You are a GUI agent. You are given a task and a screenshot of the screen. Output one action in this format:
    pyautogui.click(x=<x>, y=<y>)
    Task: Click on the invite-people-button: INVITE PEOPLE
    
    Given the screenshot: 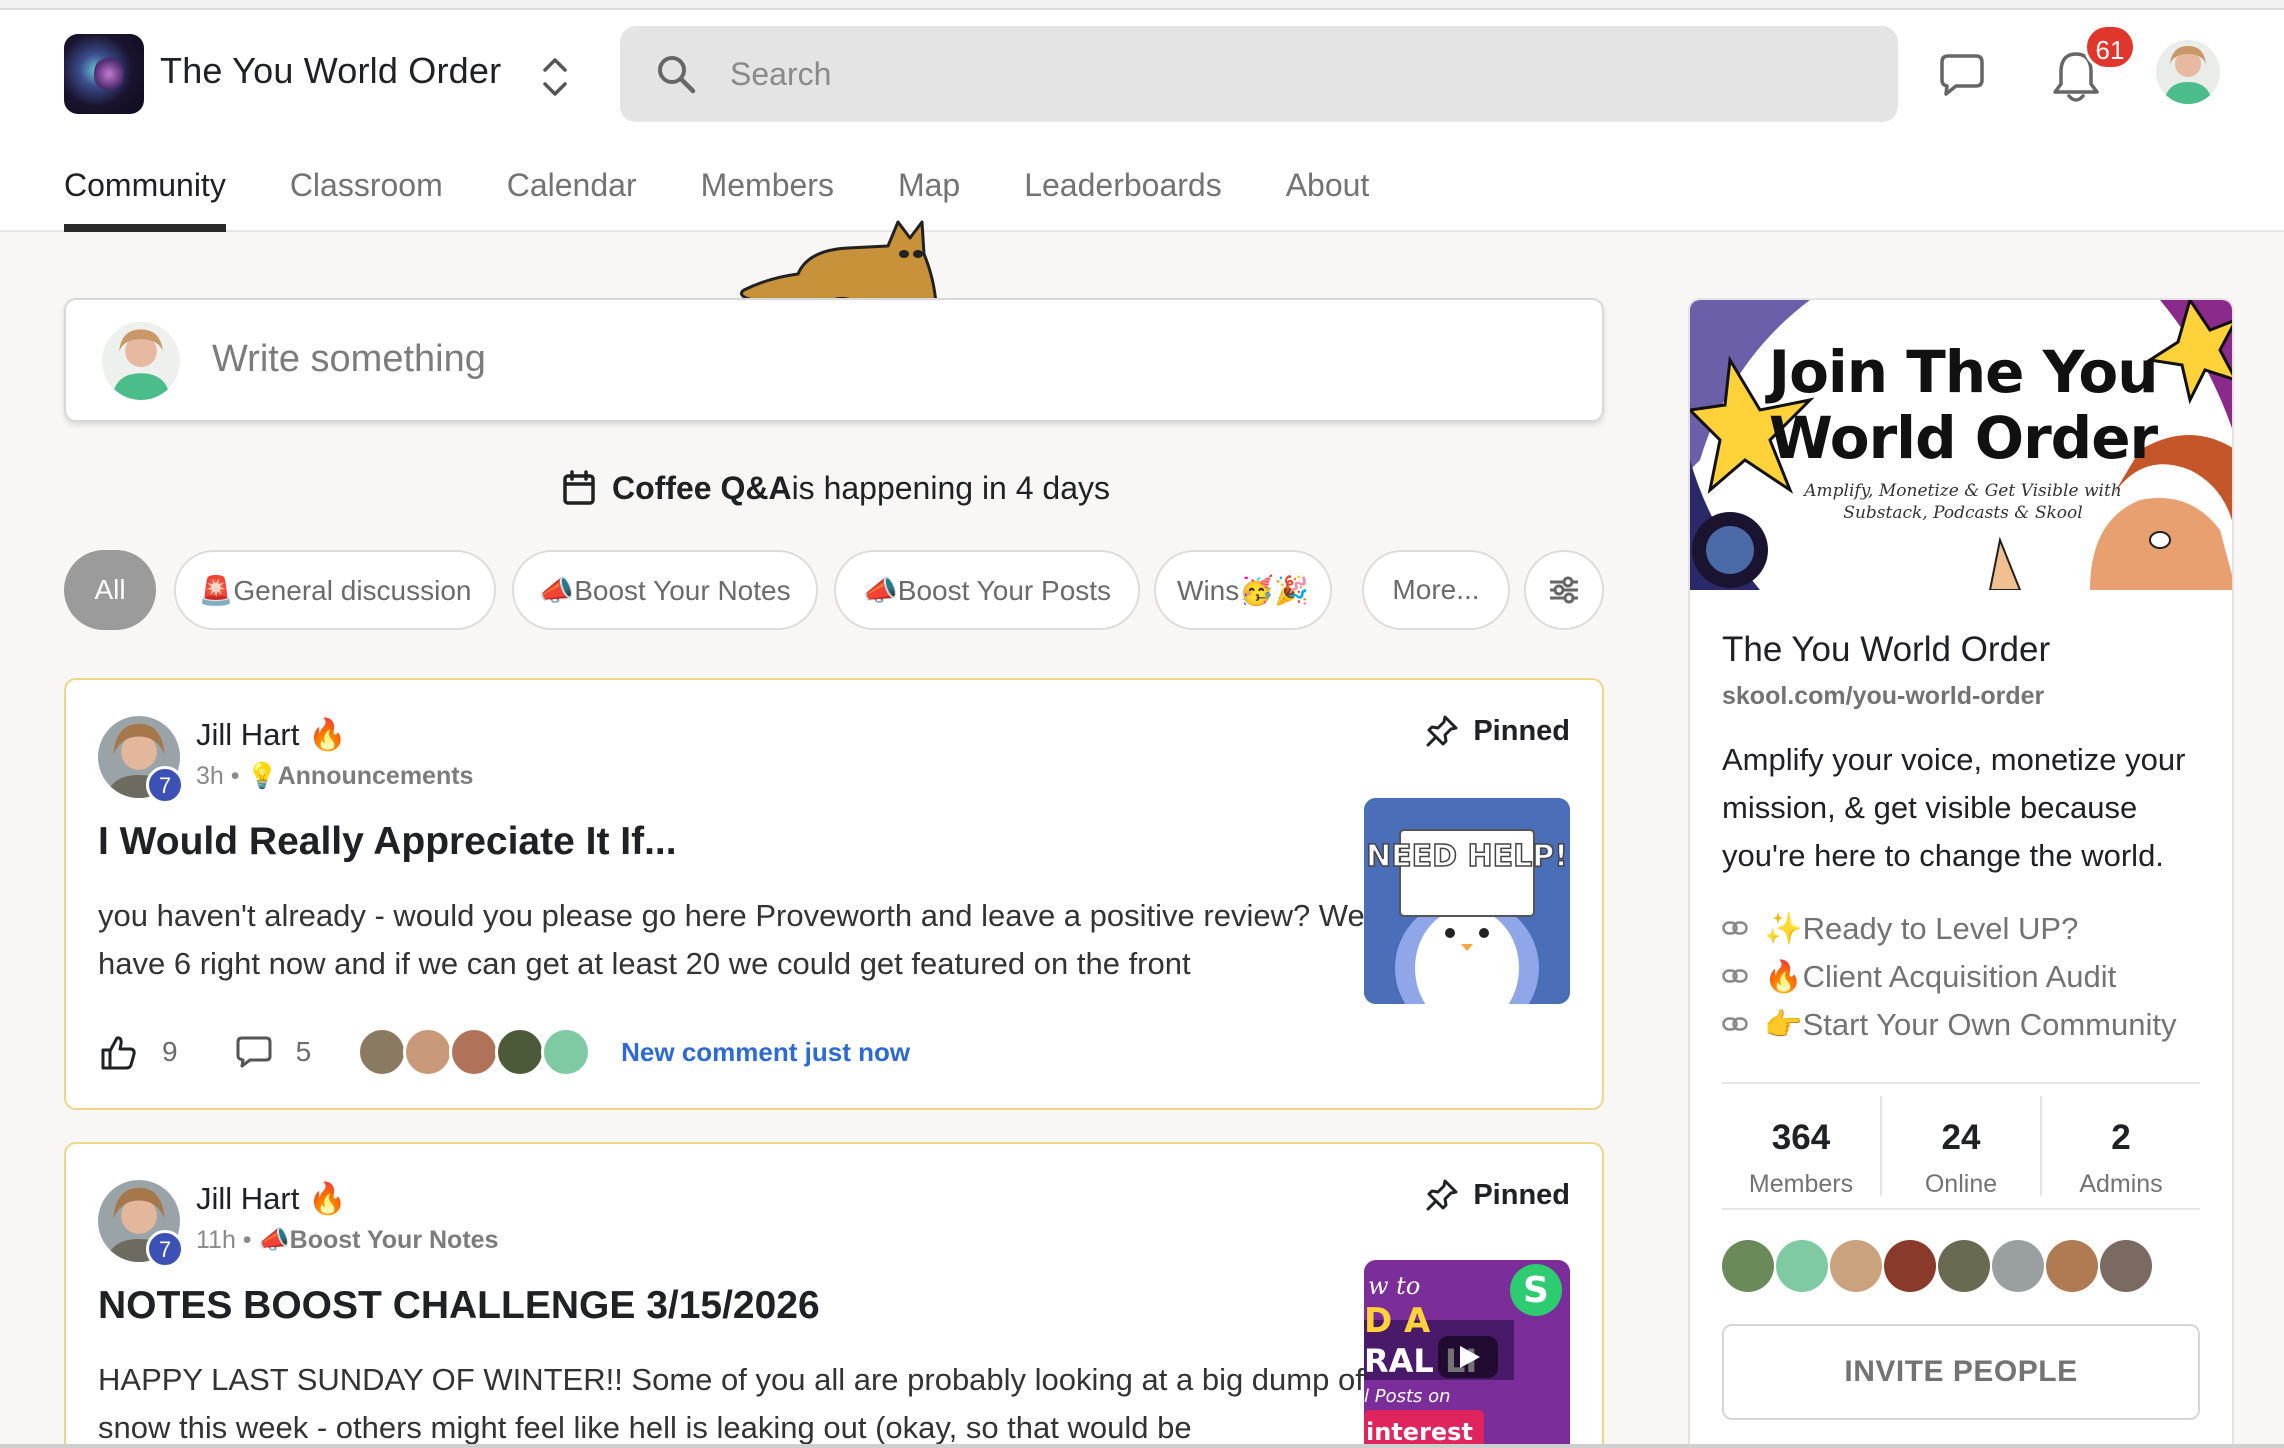 What is the action you would take?
    pyautogui.click(x=1961, y=1372)
    